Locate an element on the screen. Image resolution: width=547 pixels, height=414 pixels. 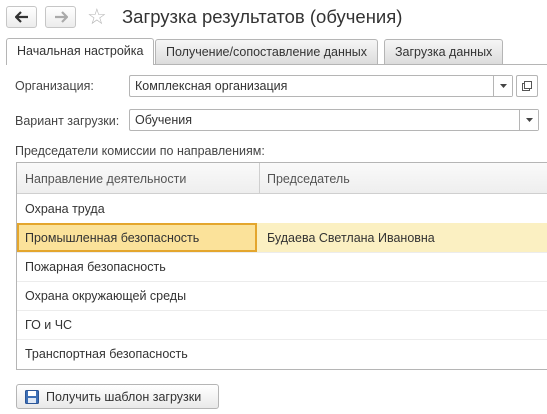
organization-field: Комплексная организация is located at coordinates (321, 86).